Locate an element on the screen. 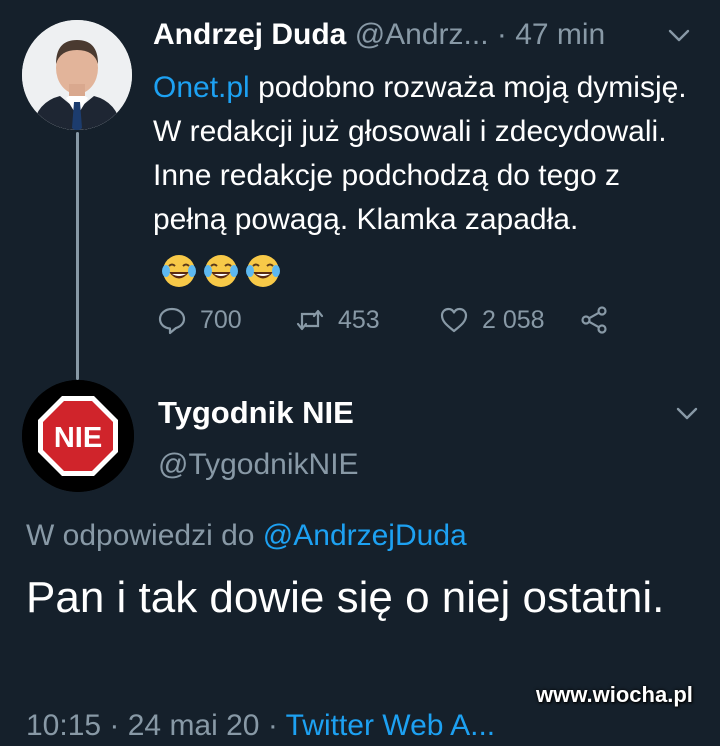  avatar-andrzej-duda is located at coordinates (77, 75).